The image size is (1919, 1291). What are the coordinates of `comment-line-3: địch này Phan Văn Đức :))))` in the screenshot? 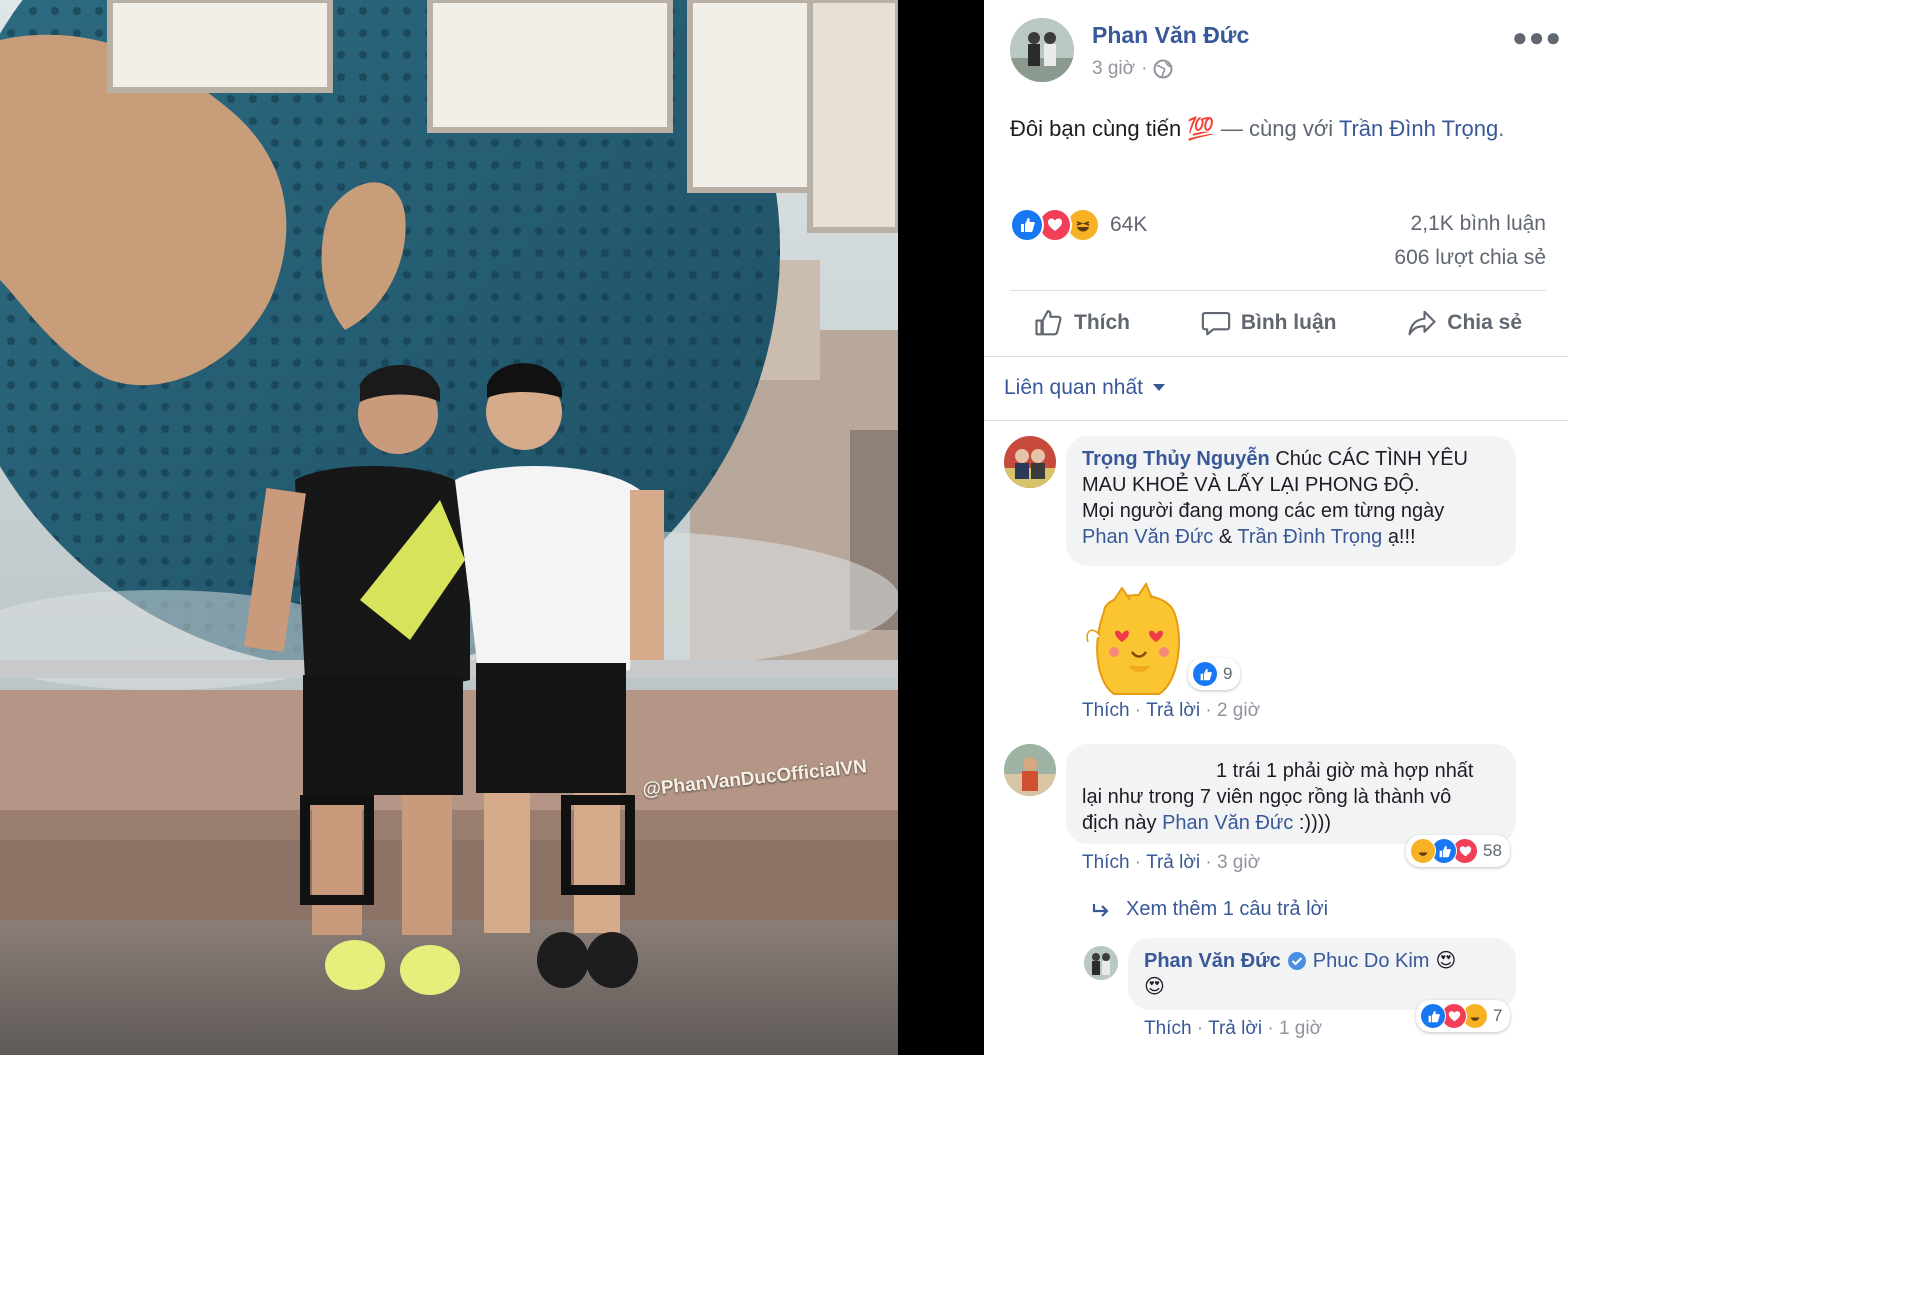 It's located at (1291, 823).